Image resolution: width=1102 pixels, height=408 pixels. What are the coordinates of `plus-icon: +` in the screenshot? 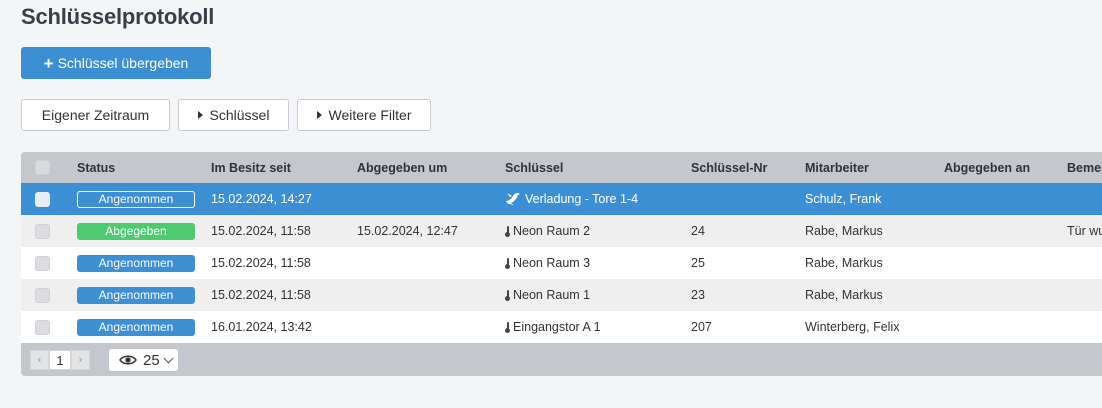 It's located at (48, 63).